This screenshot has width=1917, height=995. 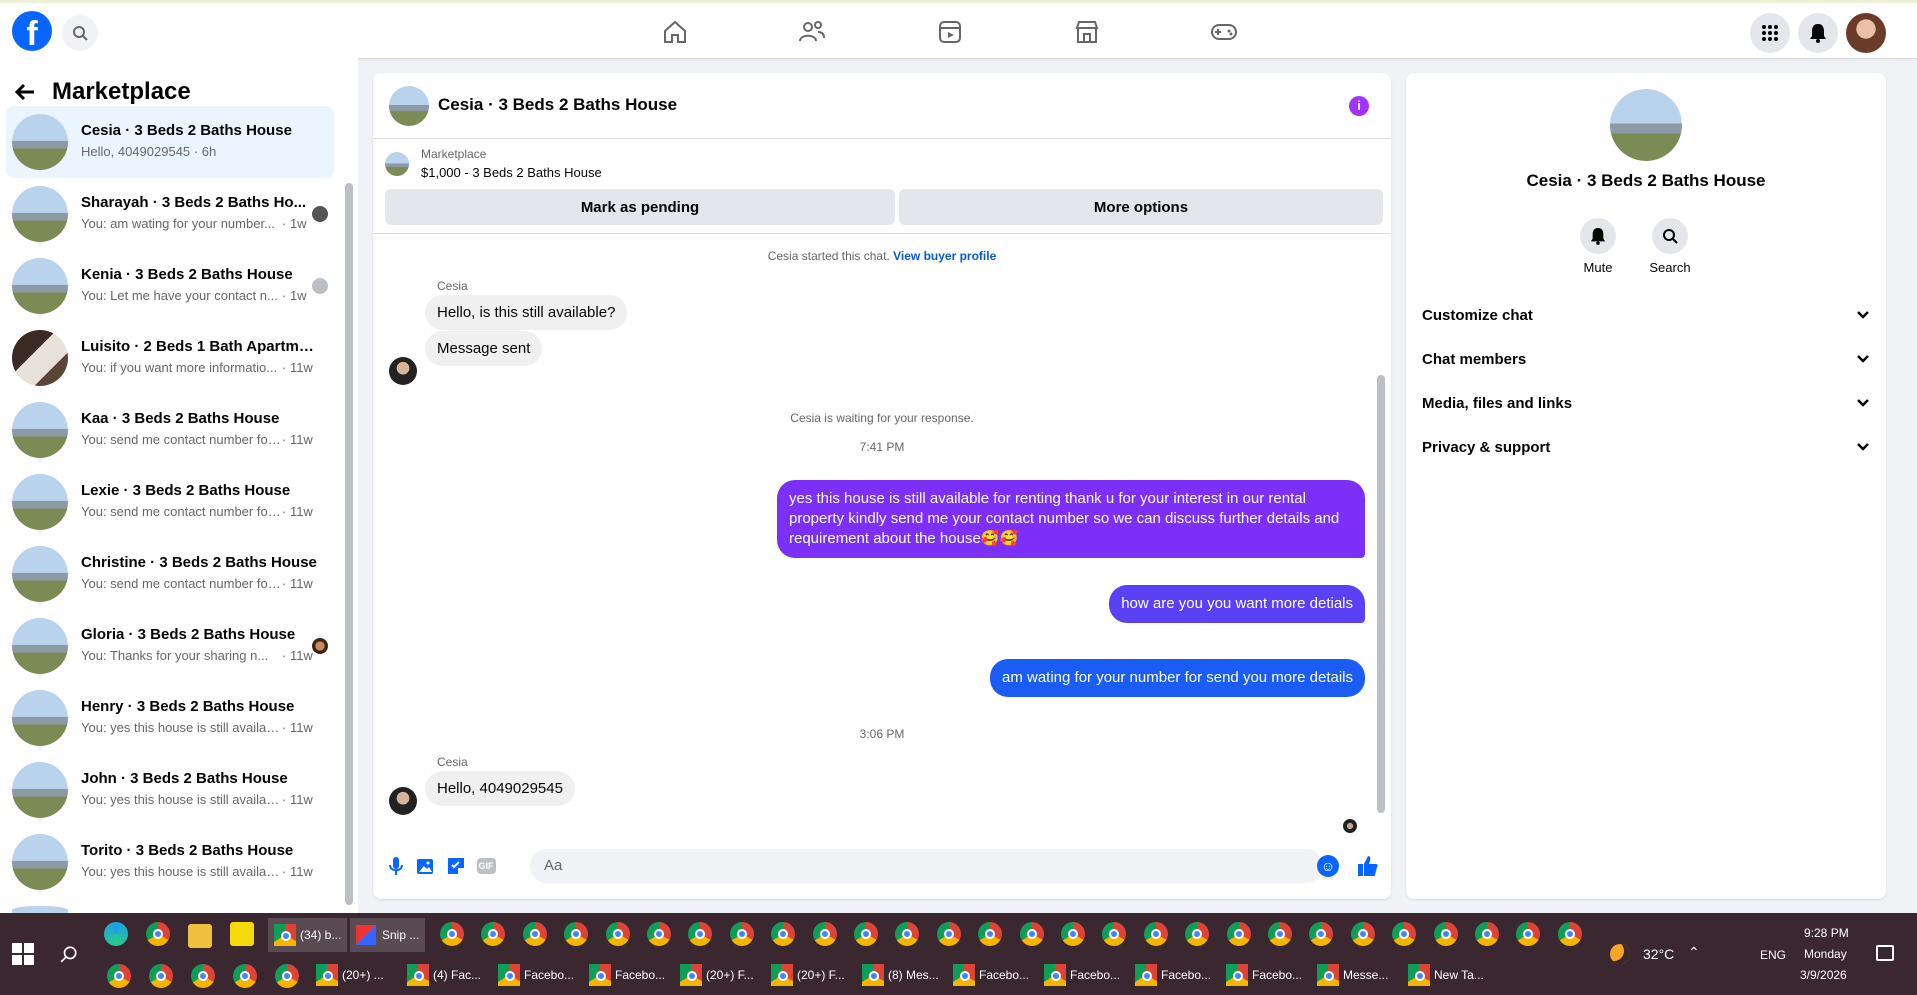 What do you see at coordinates (116, 934) in the screenshot?
I see `edge-icon` at bounding box center [116, 934].